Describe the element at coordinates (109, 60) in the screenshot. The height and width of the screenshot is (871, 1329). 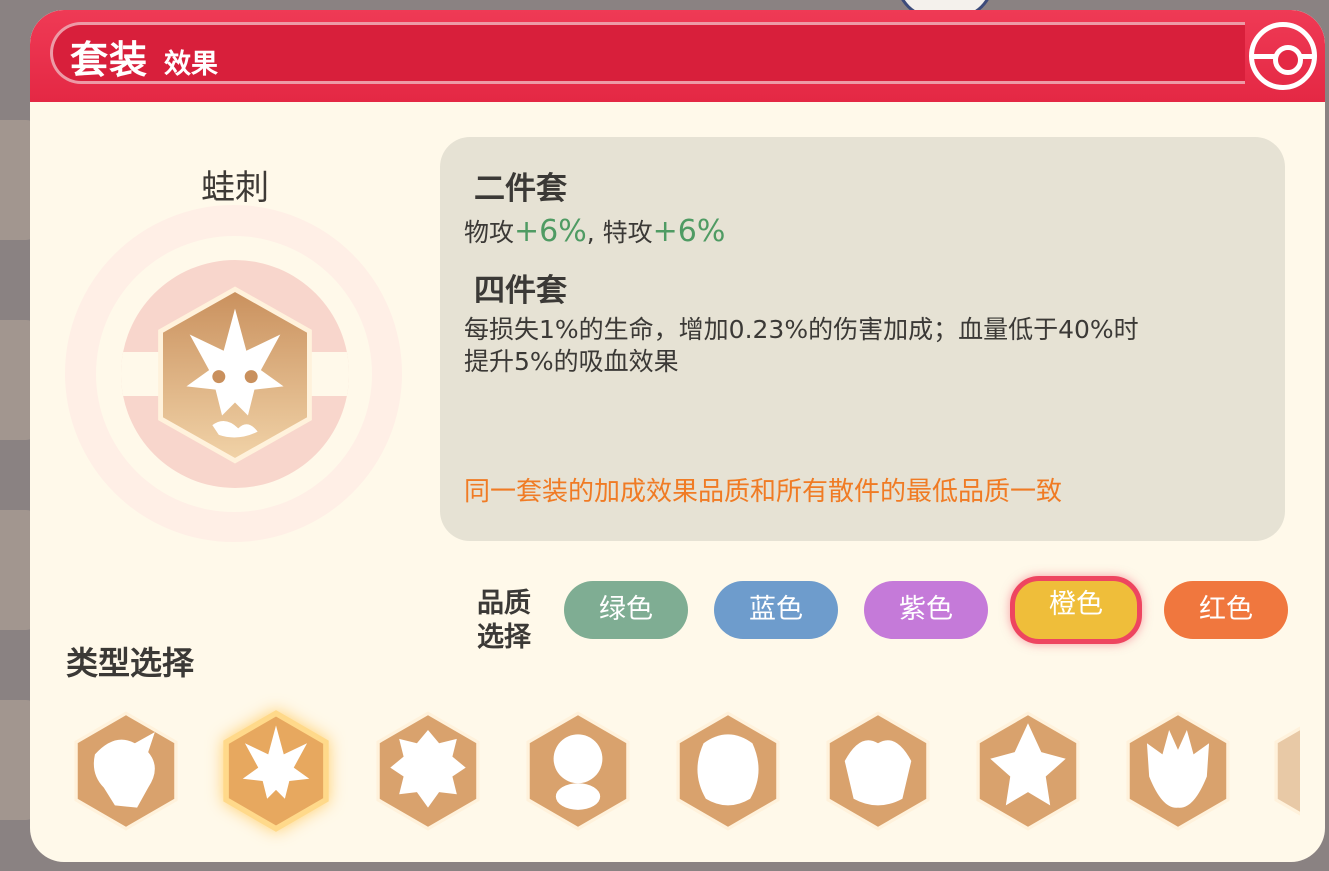
I see `panel-title: 套装` at that location.